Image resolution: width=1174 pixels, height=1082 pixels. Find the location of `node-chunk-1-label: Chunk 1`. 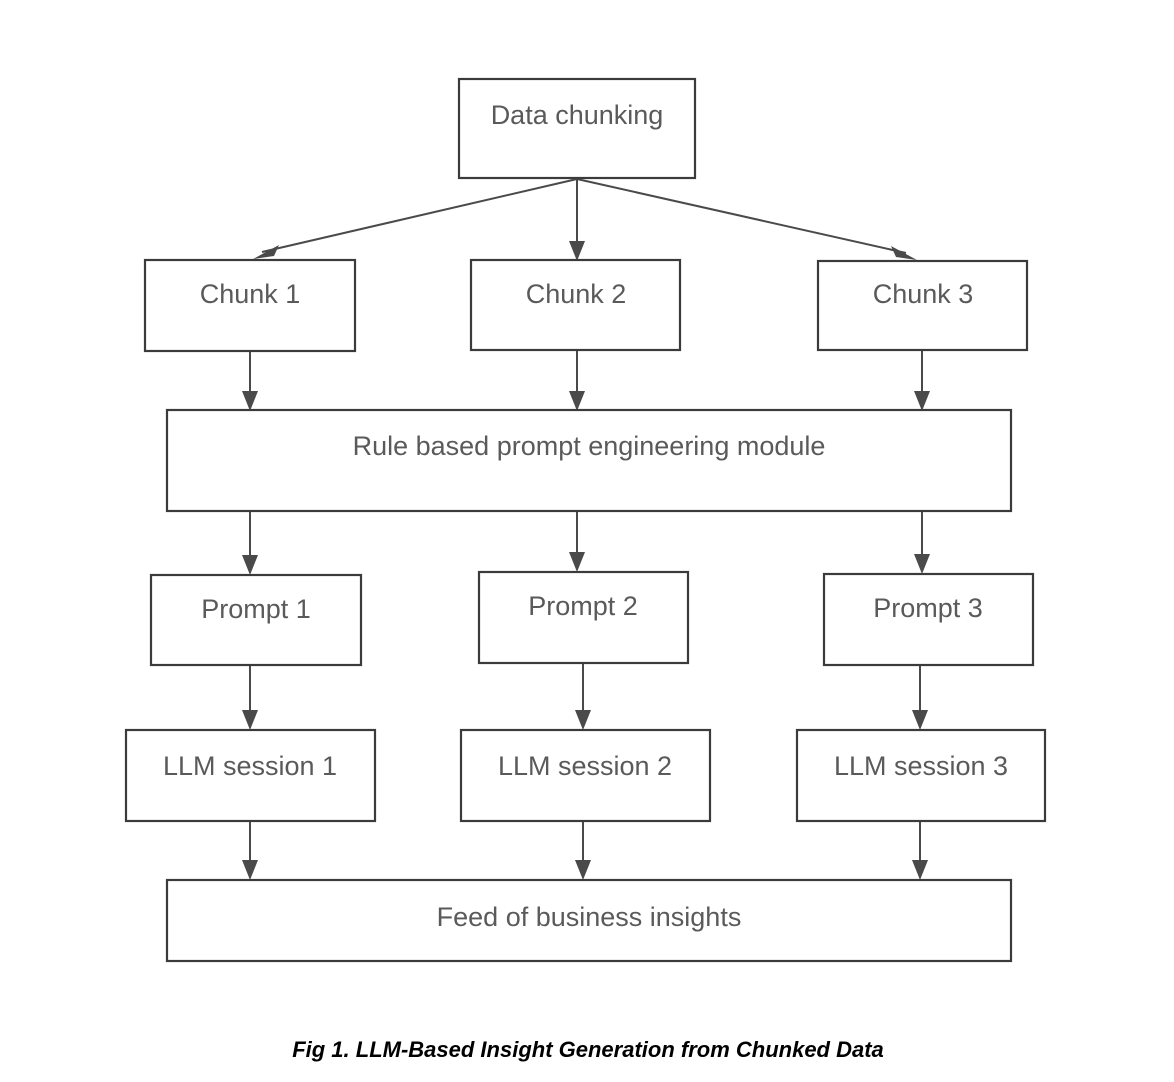

node-chunk-1-label: Chunk 1 is located at coordinates (250, 294).